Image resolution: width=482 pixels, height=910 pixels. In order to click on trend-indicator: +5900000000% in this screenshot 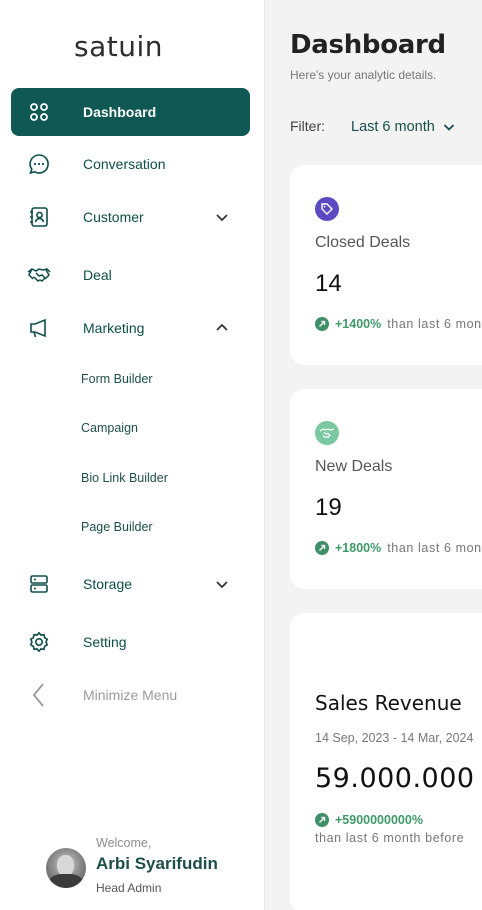, I will do `click(372, 820)`.